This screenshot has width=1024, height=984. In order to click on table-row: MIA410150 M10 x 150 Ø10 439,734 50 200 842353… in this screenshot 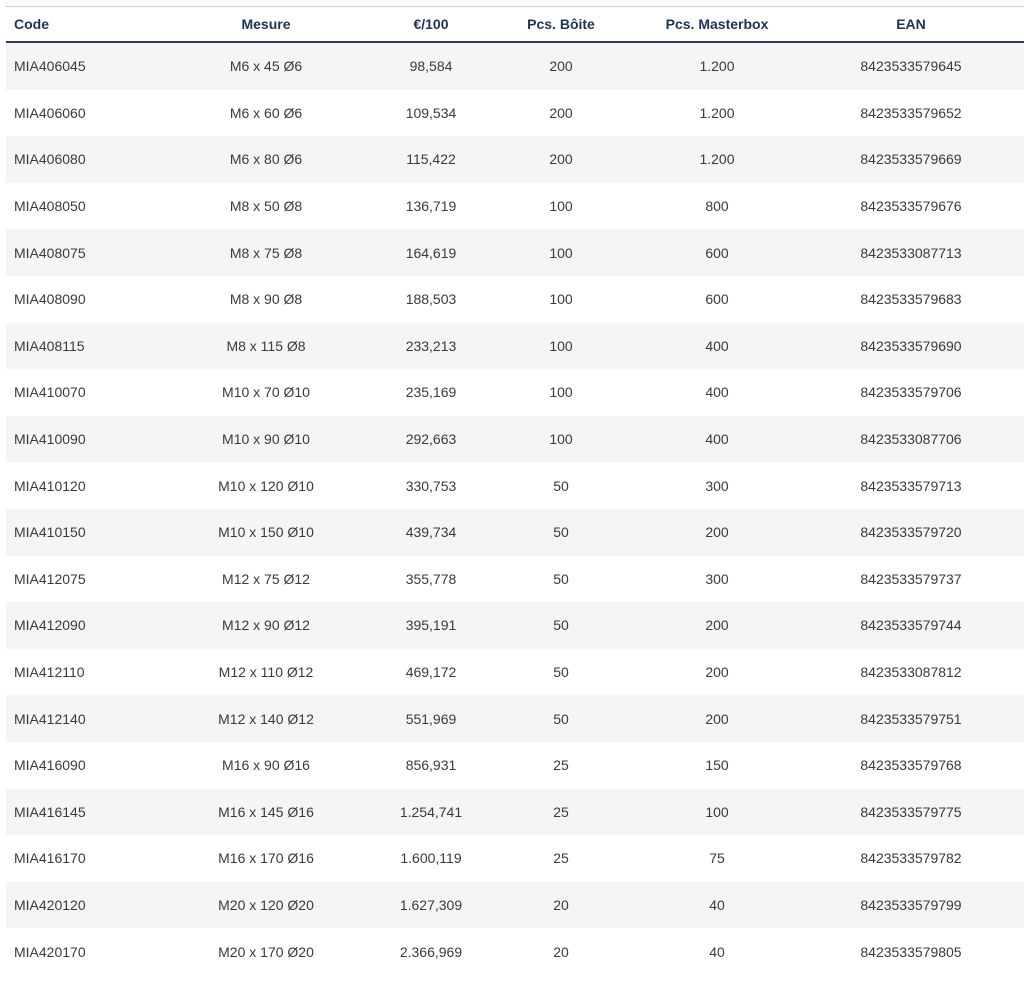, I will do `click(515, 532)`.